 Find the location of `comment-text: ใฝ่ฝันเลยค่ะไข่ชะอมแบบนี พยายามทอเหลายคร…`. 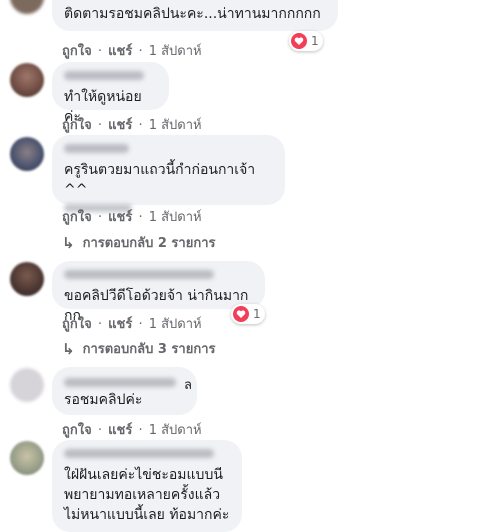

comment-text: ใฝ่ฝันเลยค่ะไข่ชะอมแบบนี พยายามทอเหลายคร… is located at coordinates (147, 495).